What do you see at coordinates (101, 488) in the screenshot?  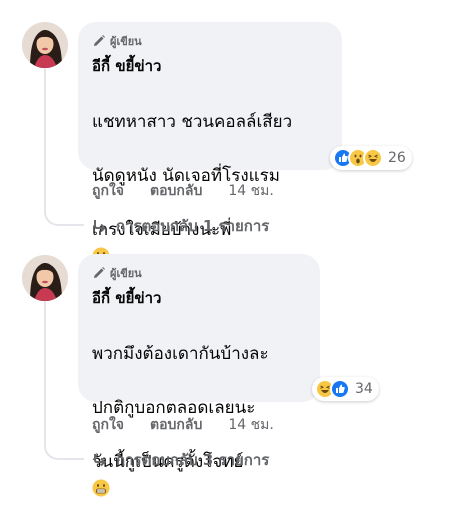 I see `grimacing-face-icon` at bounding box center [101, 488].